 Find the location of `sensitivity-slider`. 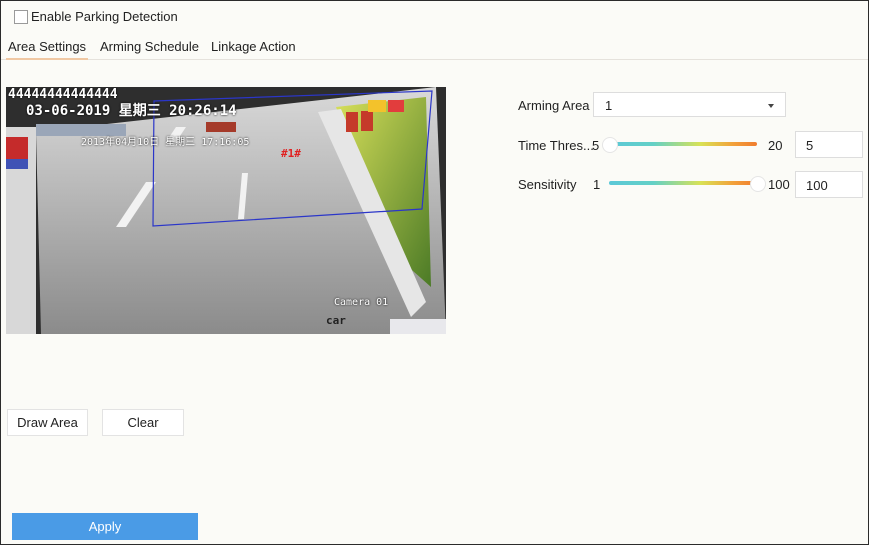

sensitivity-slider is located at coordinates (683, 183).